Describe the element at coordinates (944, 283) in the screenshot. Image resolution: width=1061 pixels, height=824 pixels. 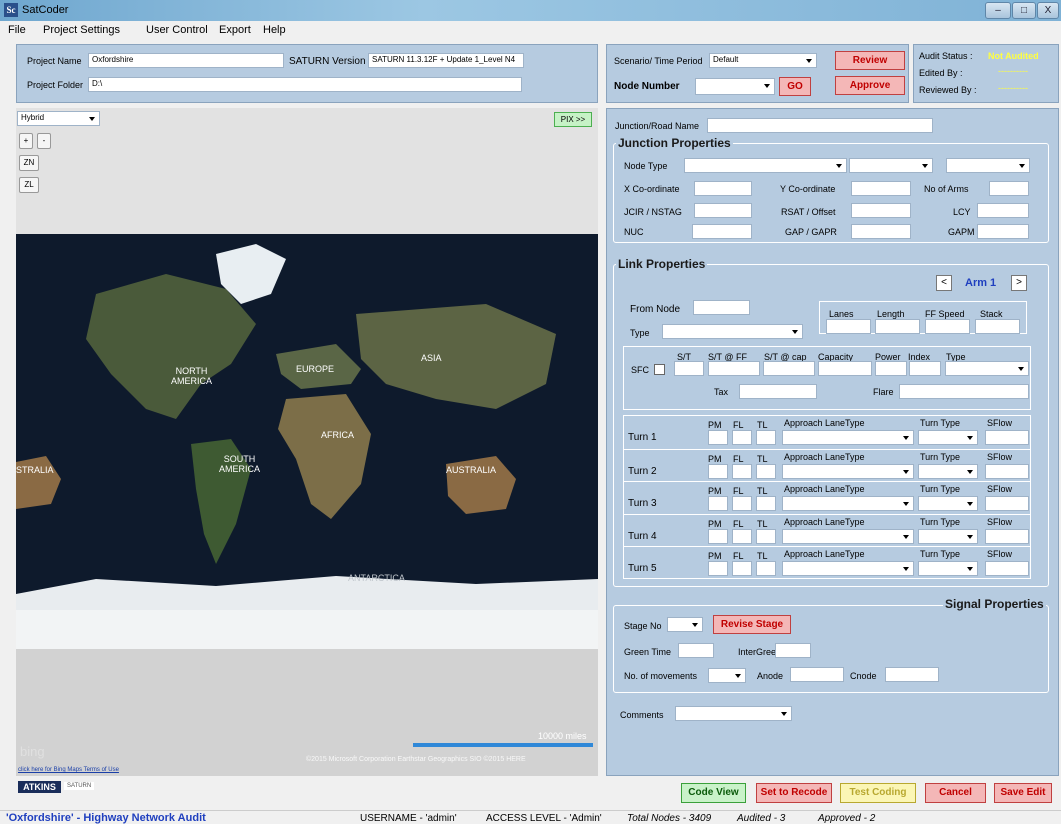
I see `prev-arm-button: <` at that location.